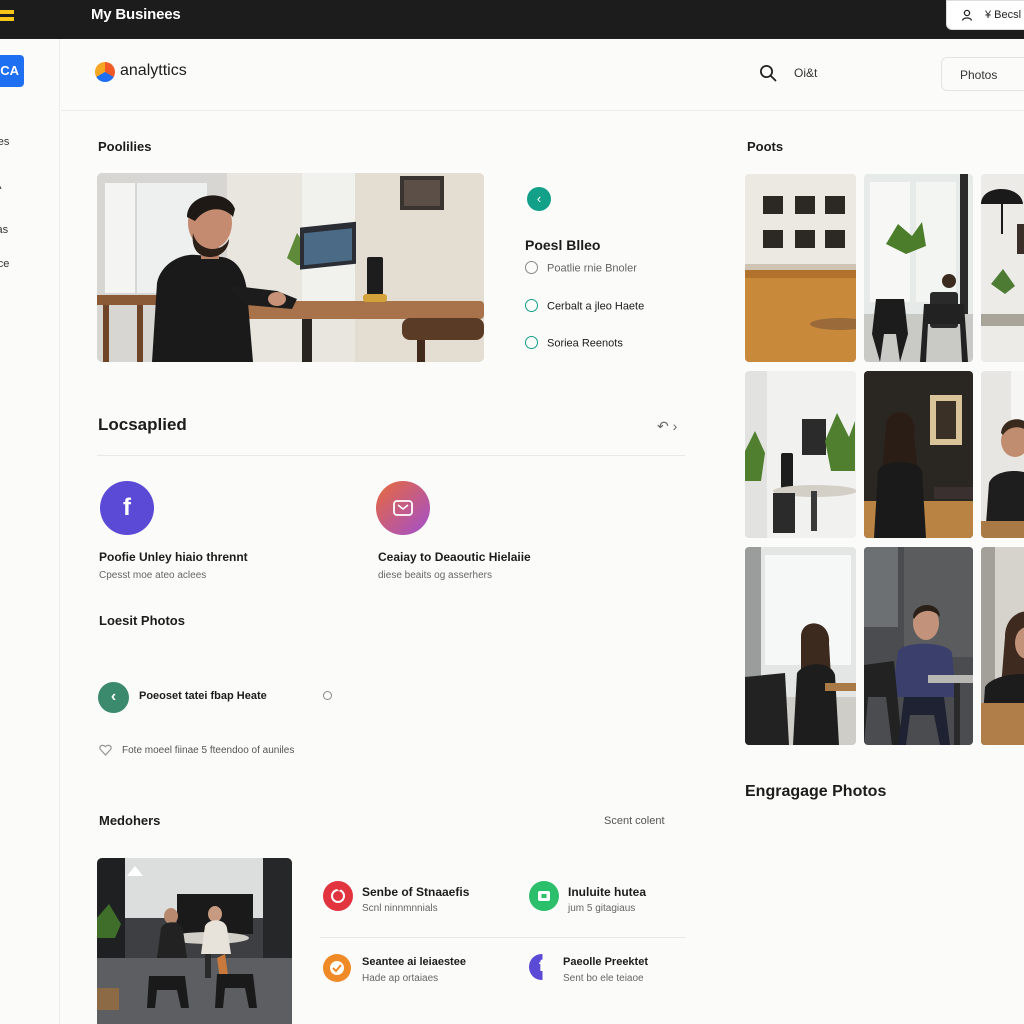 Image resolution: width=1024 pixels, height=1024 pixels. I want to click on instagram-icon, so click(403, 508).